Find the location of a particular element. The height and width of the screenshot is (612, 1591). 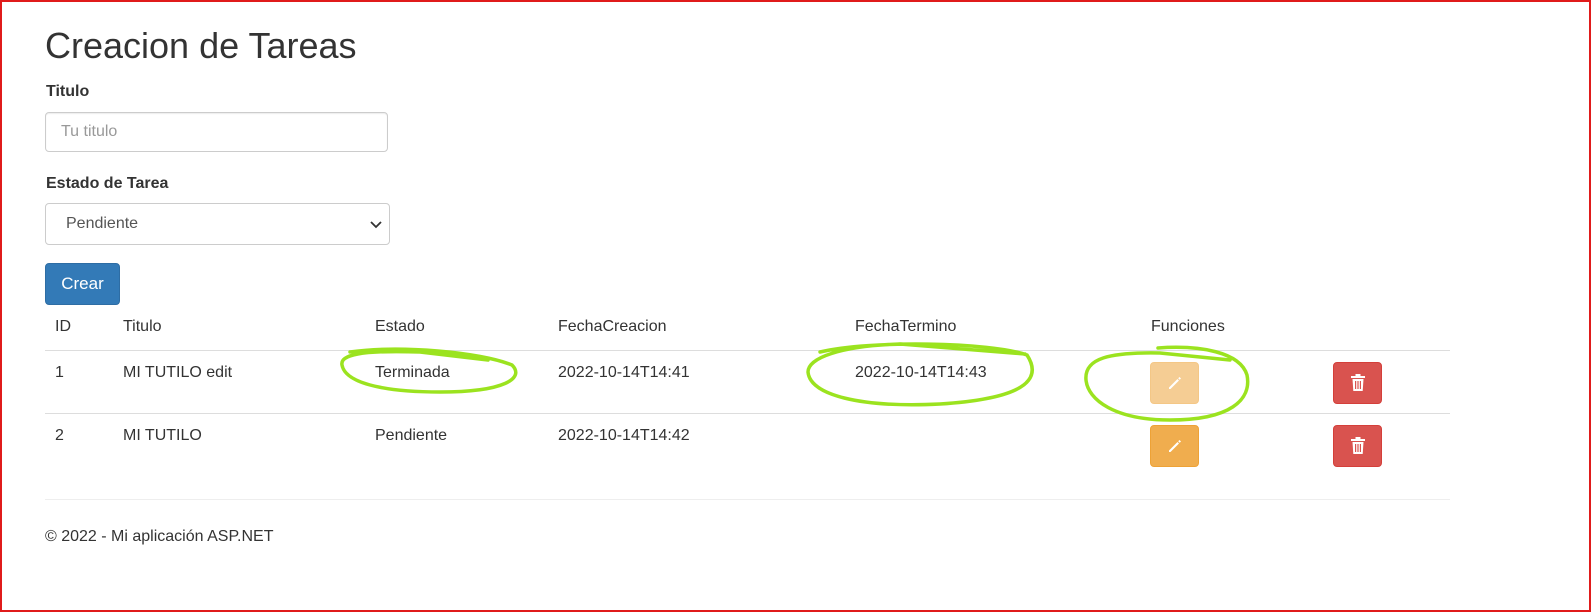

titulo-label: Titulo is located at coordinates (68, 91).